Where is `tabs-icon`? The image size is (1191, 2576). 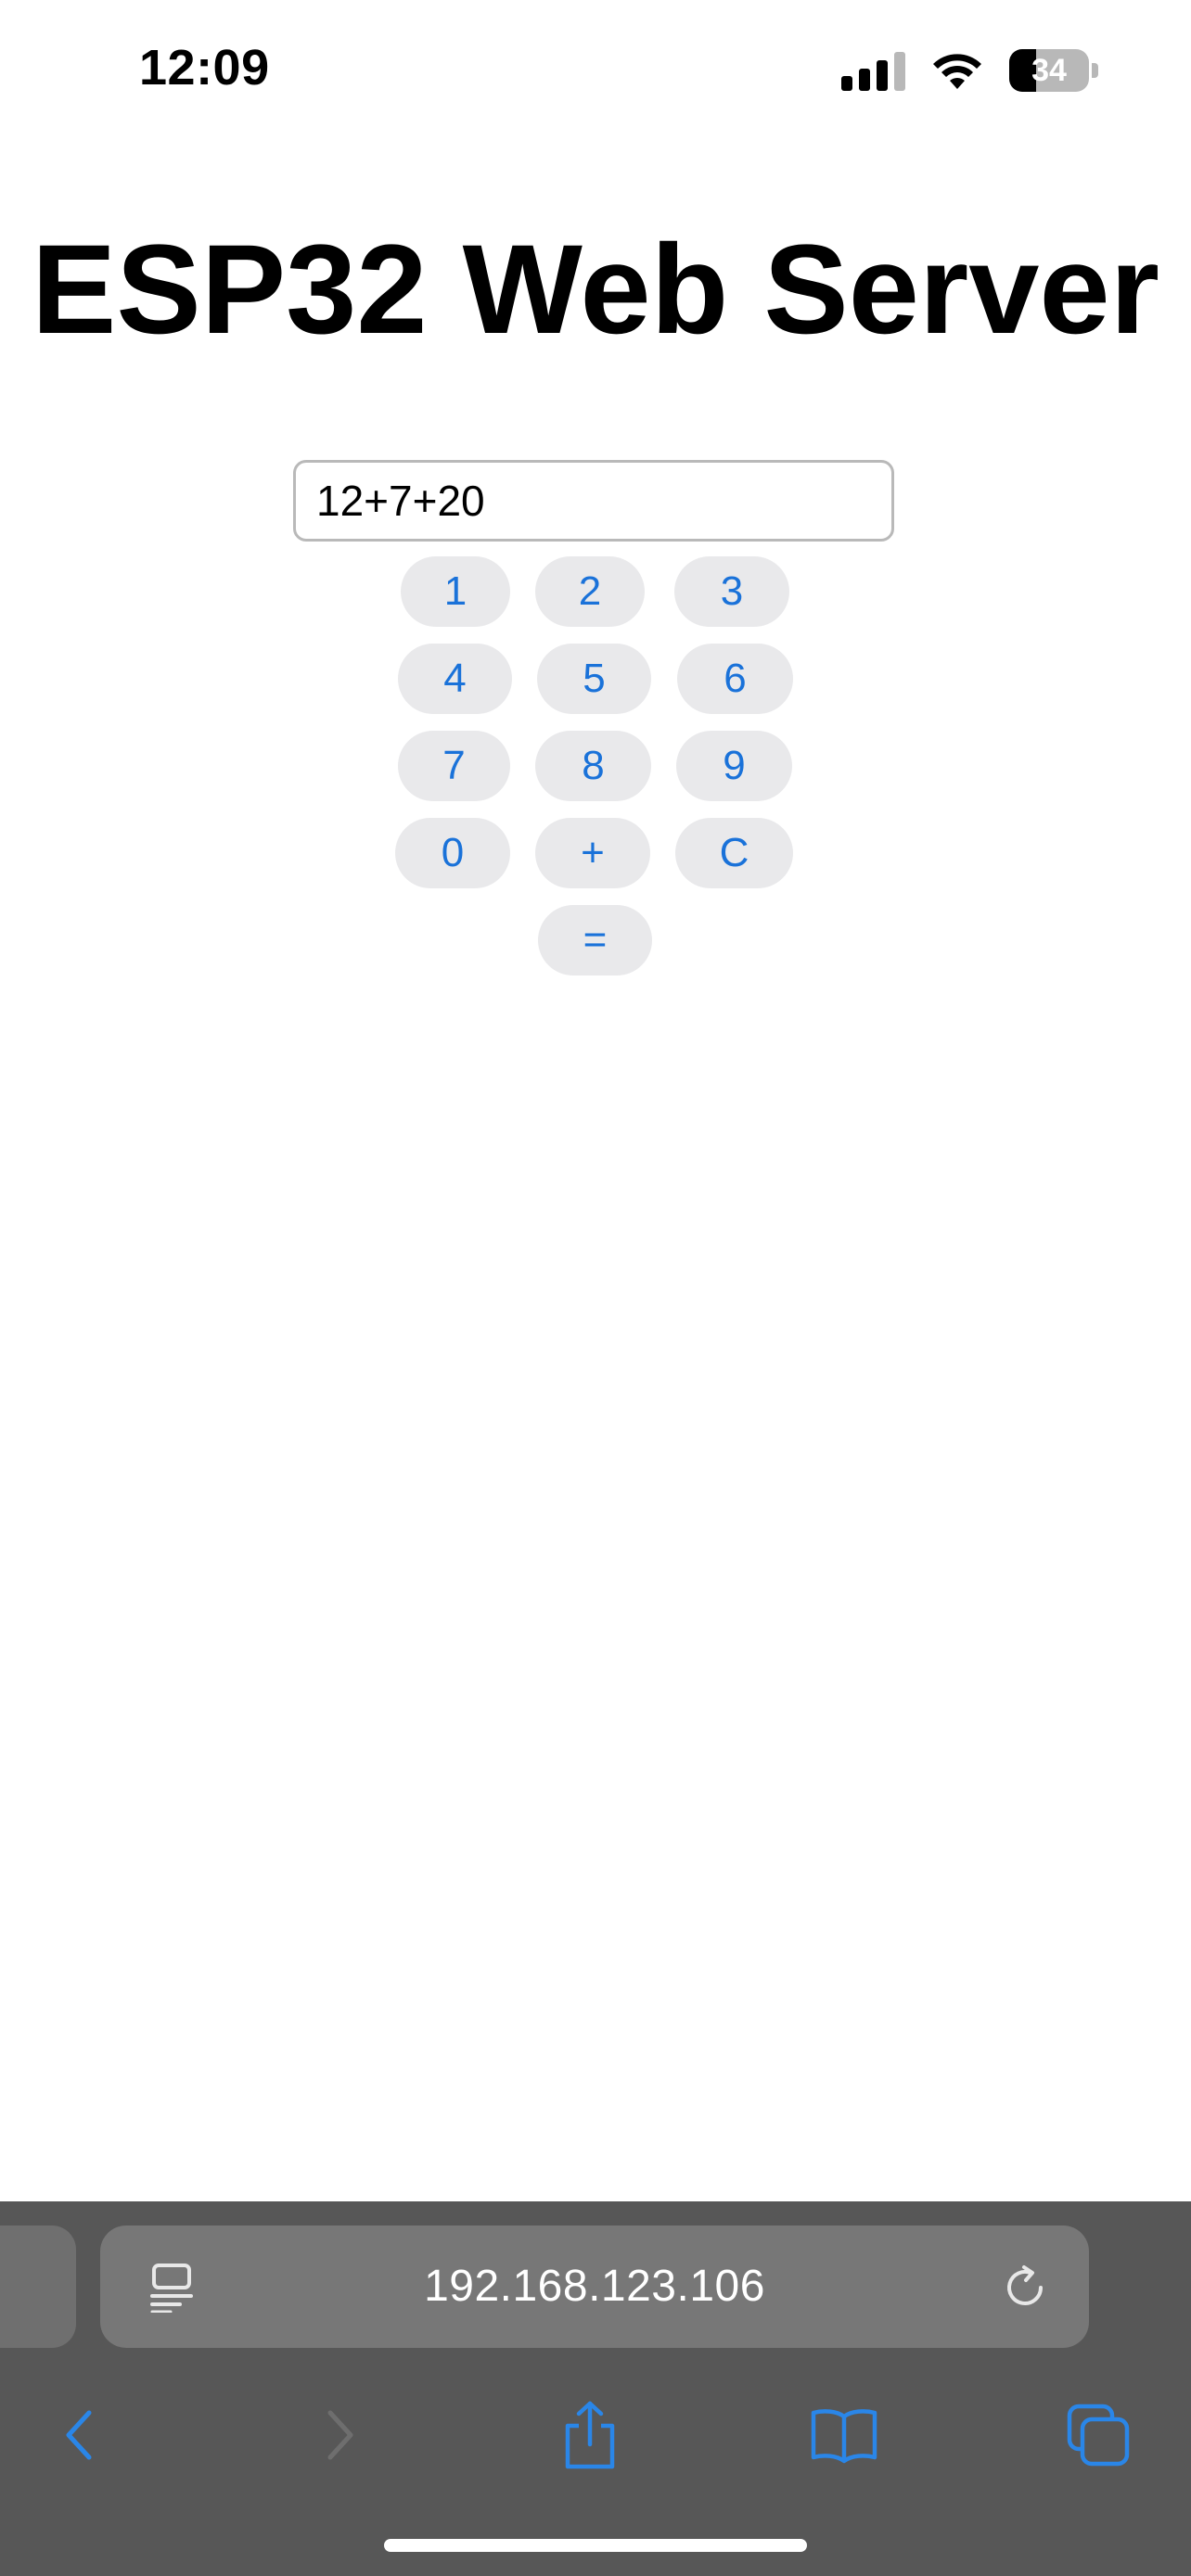
tabs-icon is located at coordinates (1099, 2435).